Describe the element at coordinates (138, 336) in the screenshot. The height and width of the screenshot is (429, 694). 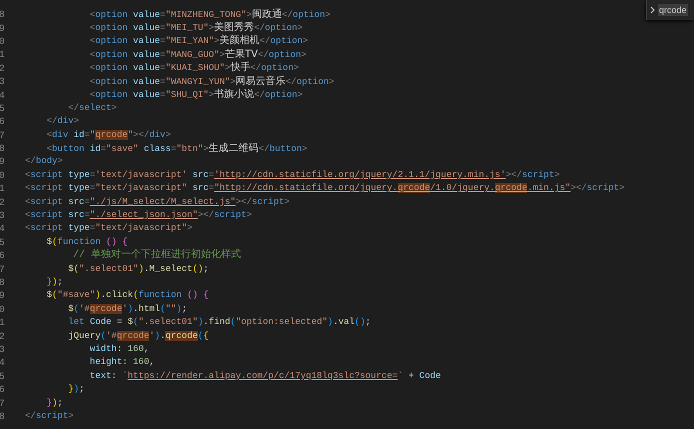
I see `code-line: jQuery('#qrcode').qrcode({` at that location.